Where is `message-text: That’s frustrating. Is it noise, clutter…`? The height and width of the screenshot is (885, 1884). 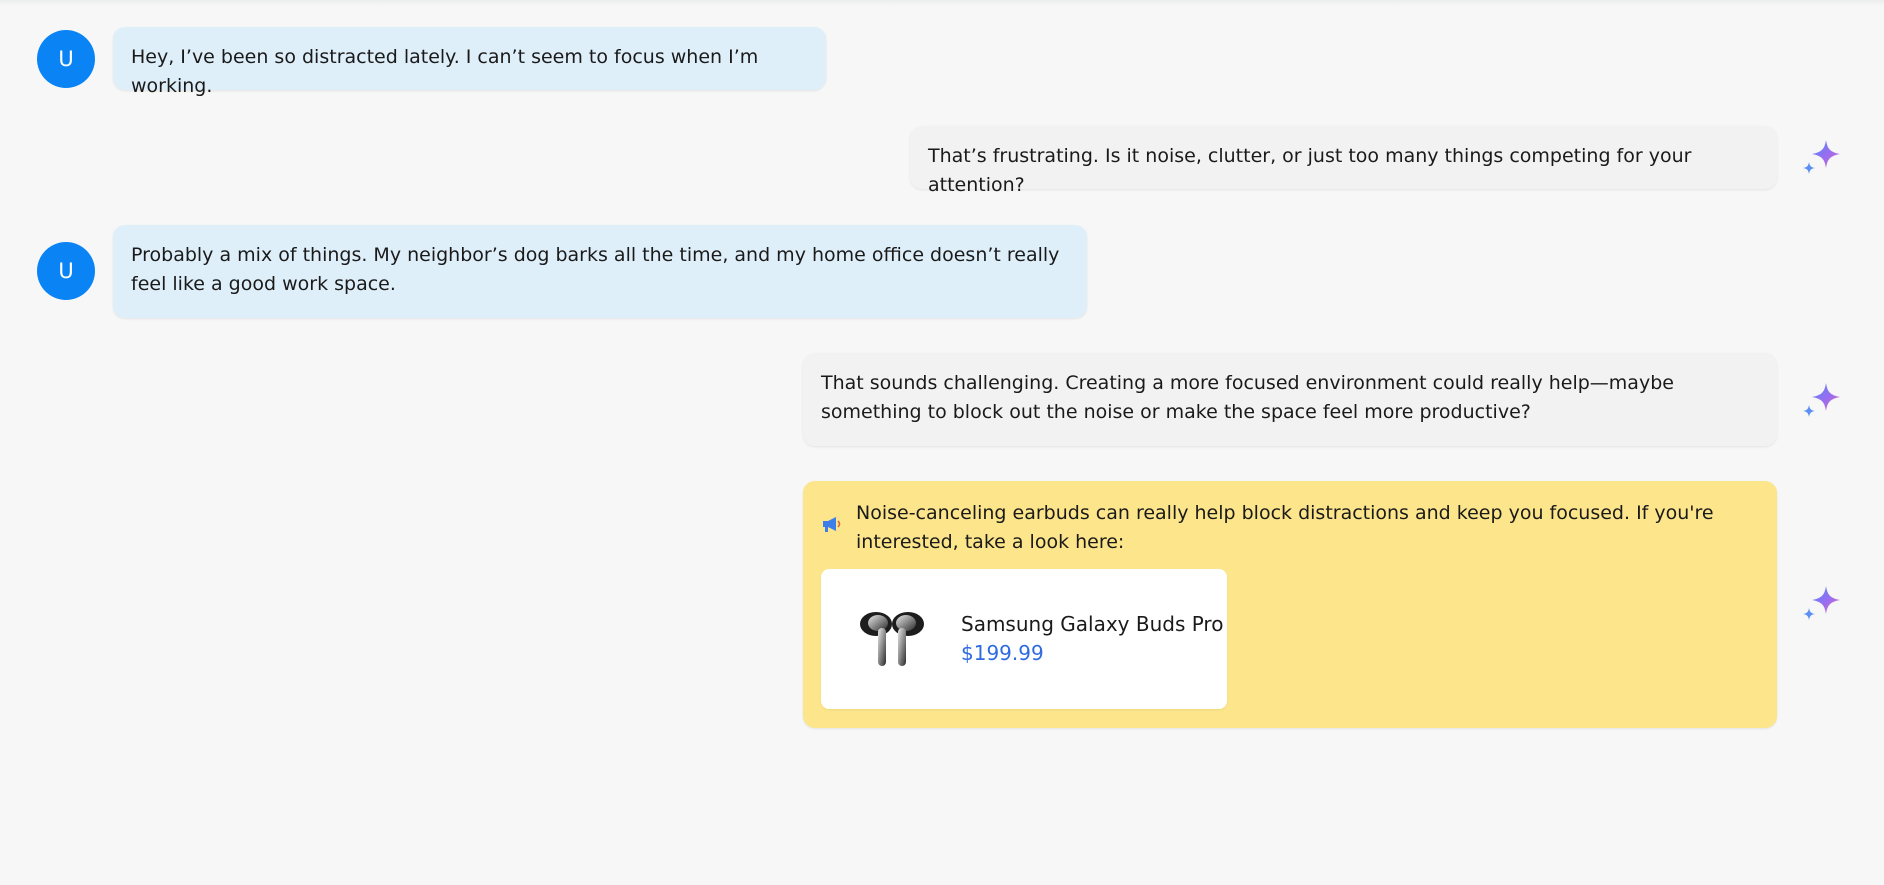 message-text: That’s frustrating. Is it noise, clutter… is located at coordinates (1310, 170).